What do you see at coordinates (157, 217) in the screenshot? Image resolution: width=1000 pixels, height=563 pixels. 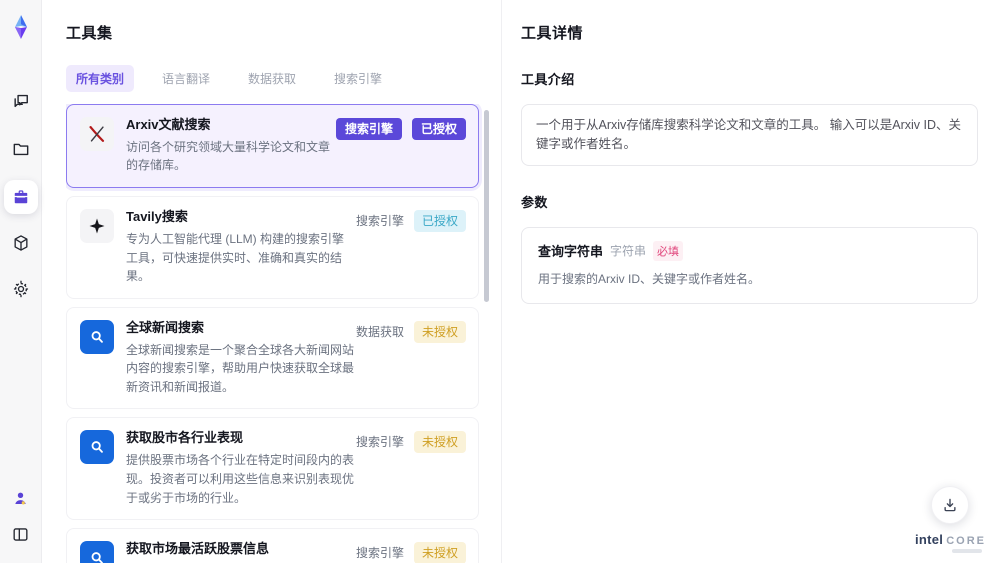 I see `tool-name: Tavily搜索` at bounding box center [157, 217].